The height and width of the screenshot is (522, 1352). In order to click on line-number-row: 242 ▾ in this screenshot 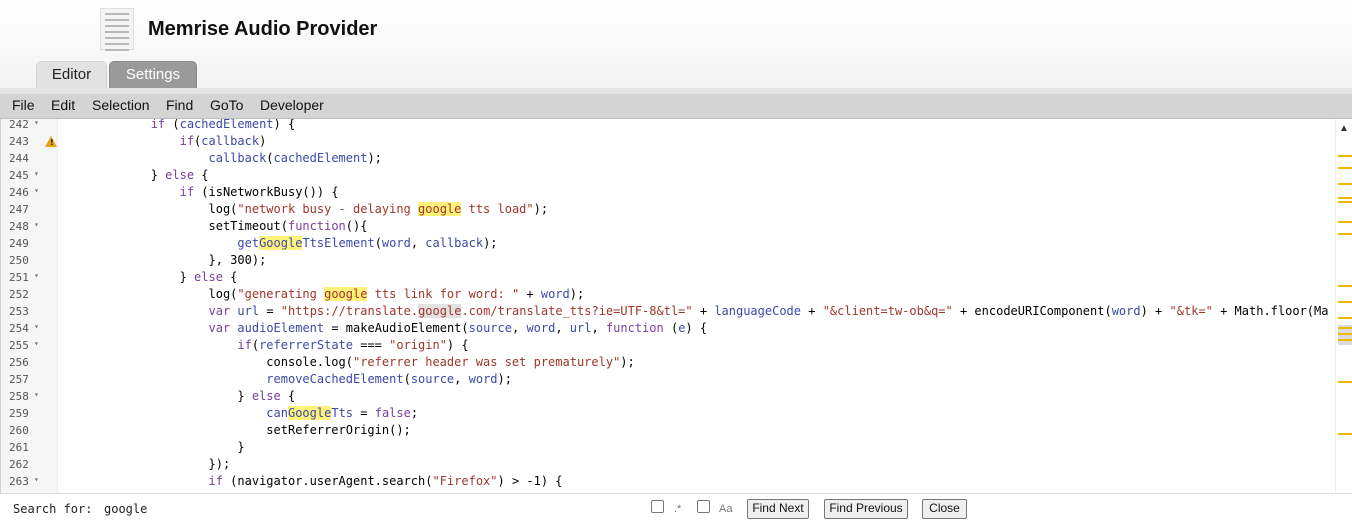, I will do `click(30, 126)`.